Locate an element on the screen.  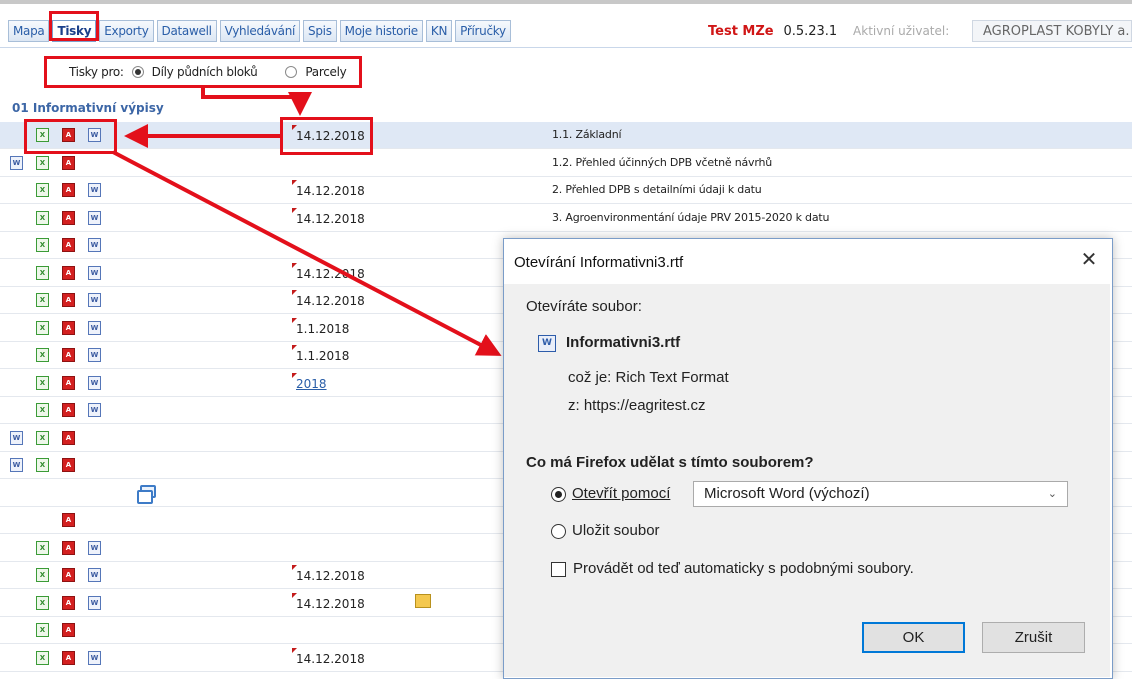
ok-button: OK is located at coordinates (913, 637).